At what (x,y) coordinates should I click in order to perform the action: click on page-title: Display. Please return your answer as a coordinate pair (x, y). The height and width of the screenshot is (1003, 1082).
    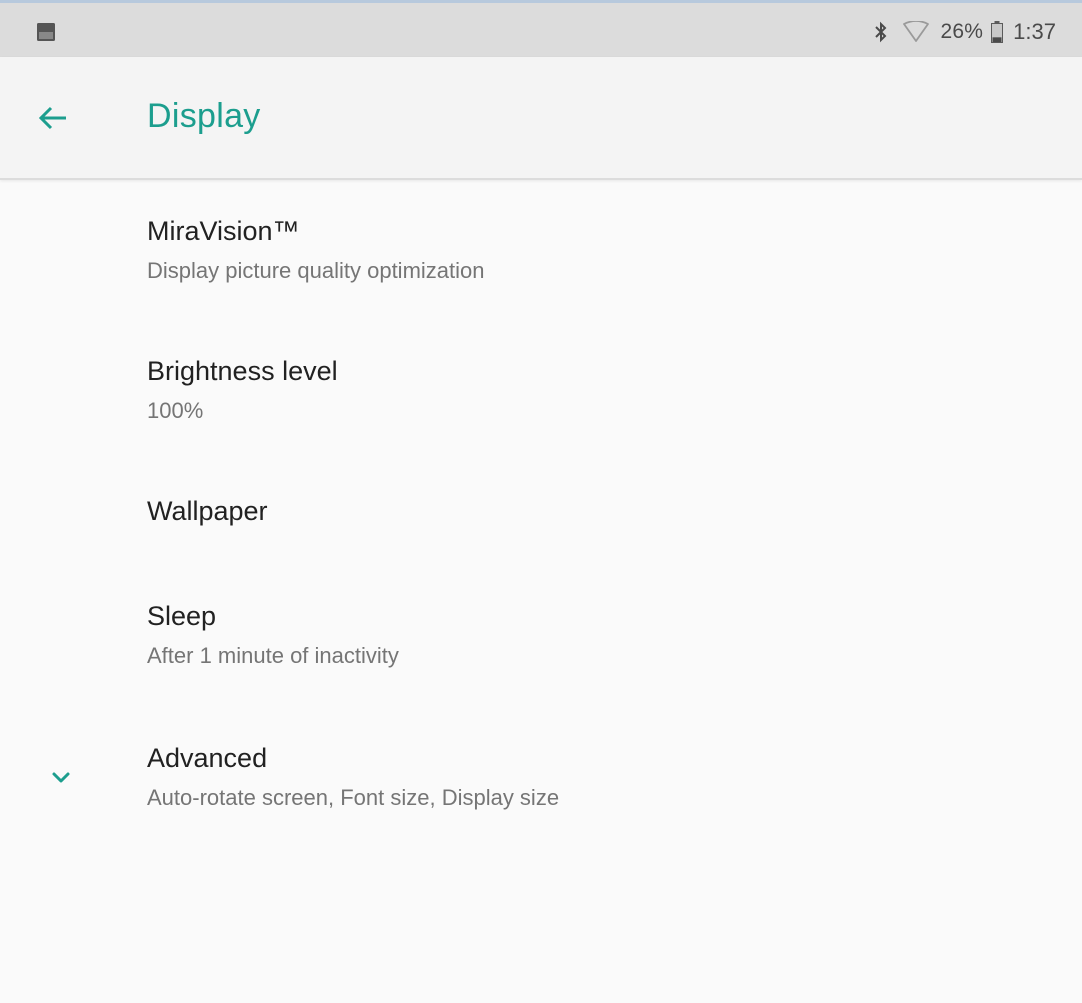
    Looking at the image, I should click on (204, 116).